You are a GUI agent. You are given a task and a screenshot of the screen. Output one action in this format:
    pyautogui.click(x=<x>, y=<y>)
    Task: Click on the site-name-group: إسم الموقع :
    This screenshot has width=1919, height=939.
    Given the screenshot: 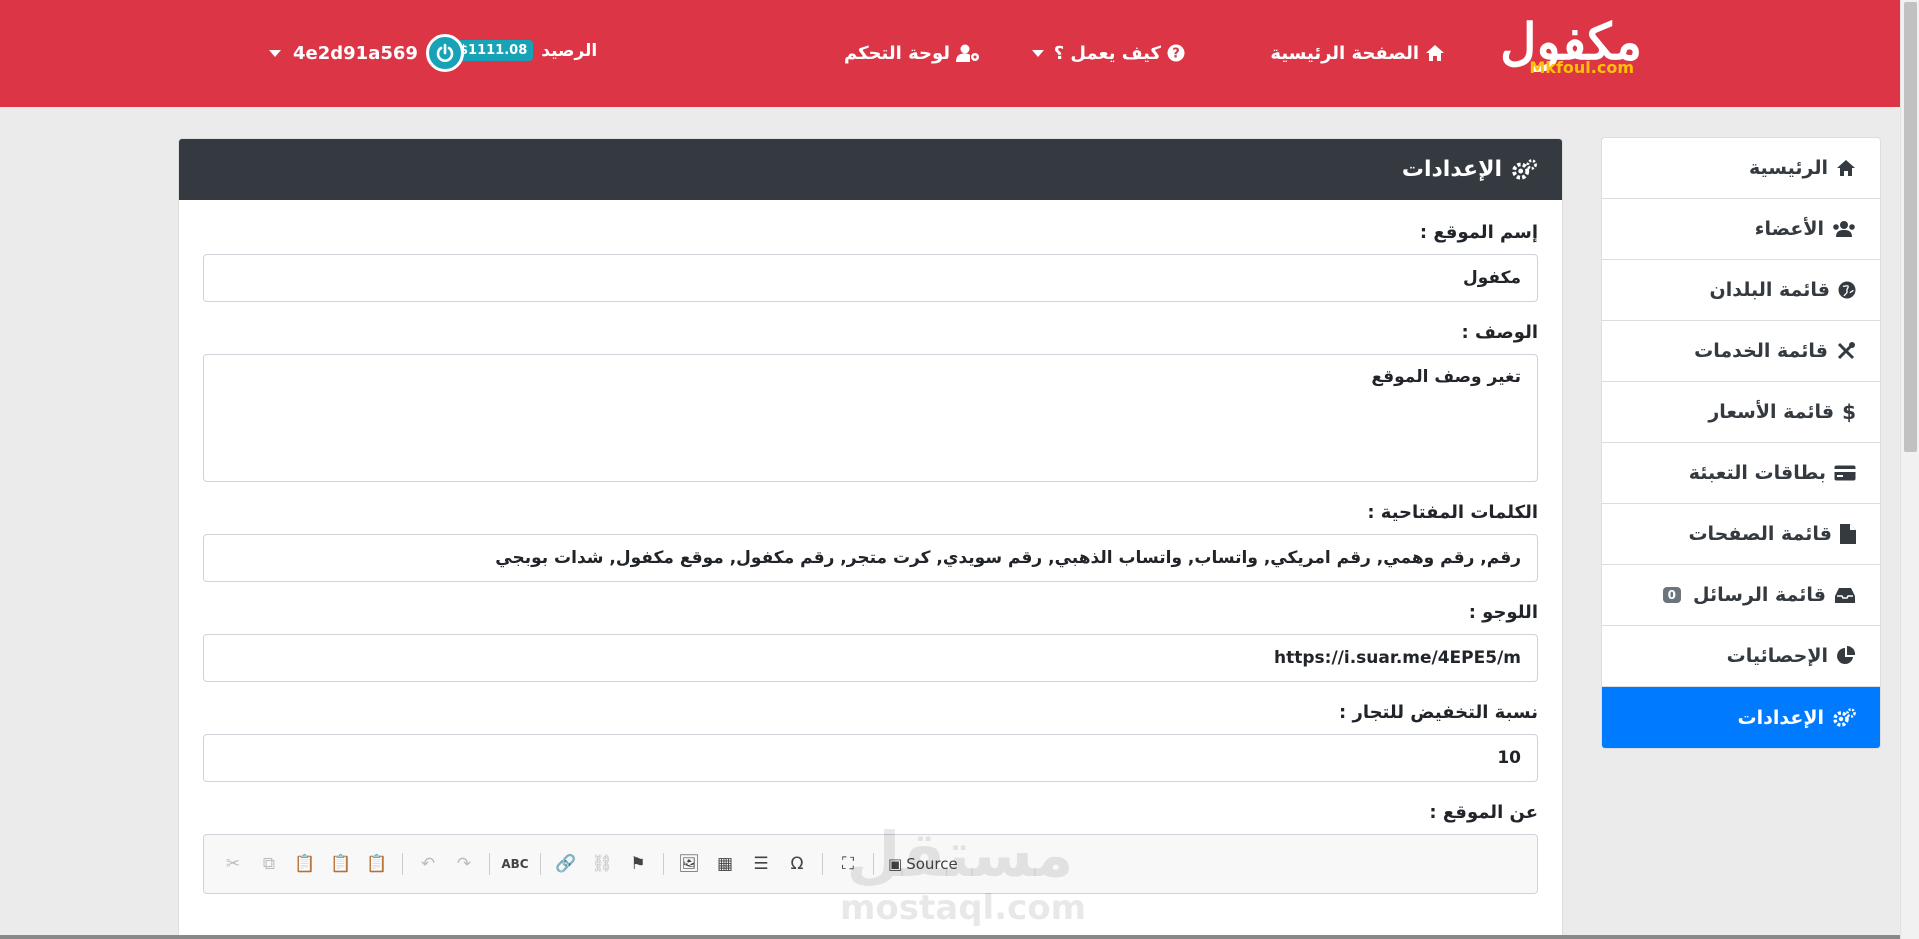 What is the action you would take?
    pyautogui.click(x=870, y=262)
    